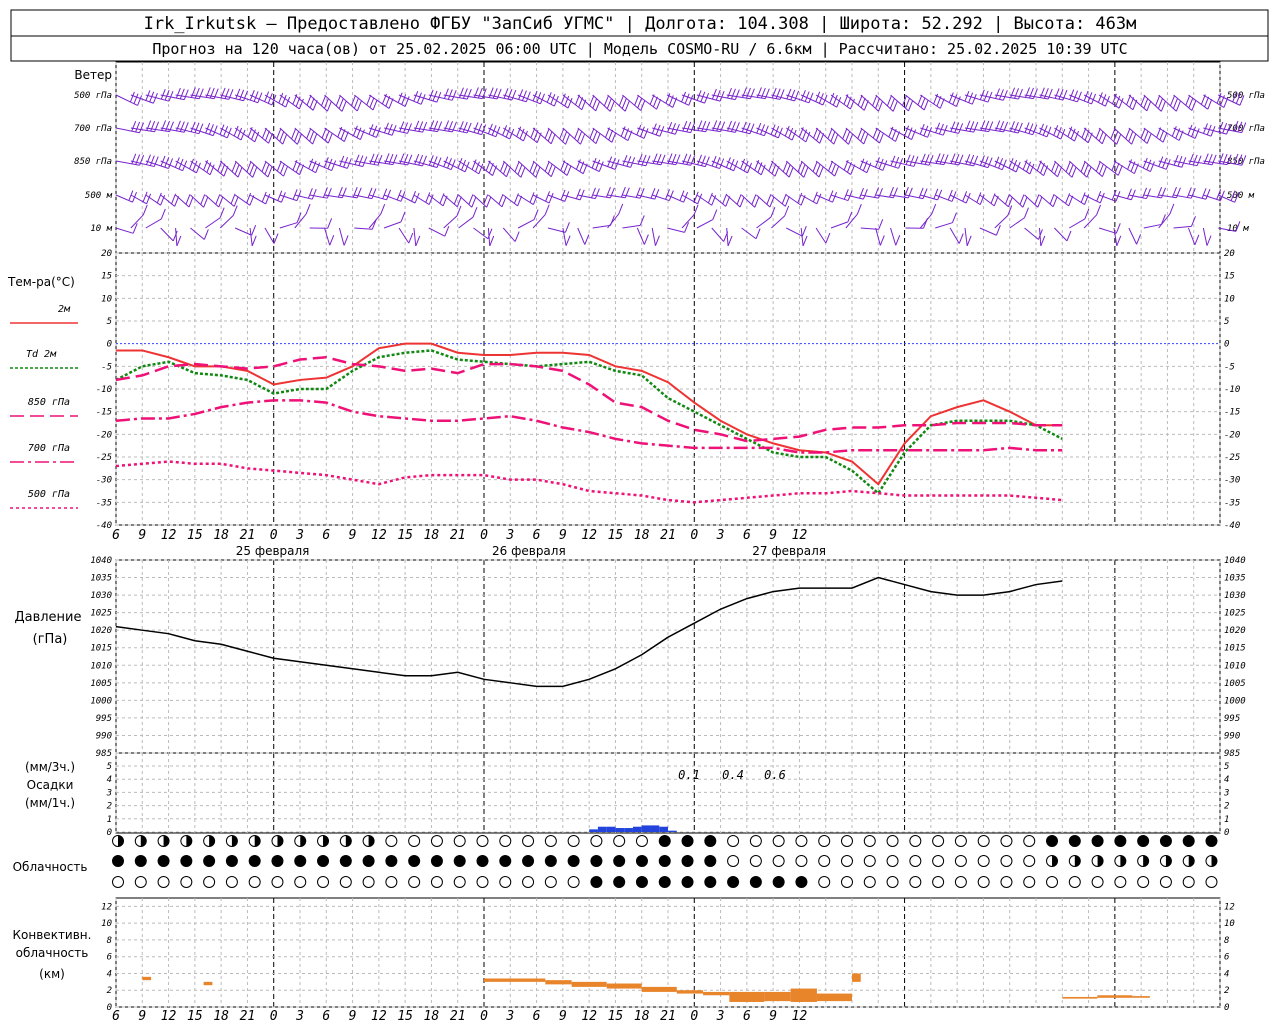  What do you see at coordinates (733, 775) in the screenshot?
I see `precip-label-2: 0.4` at bounding box center [733, 775].